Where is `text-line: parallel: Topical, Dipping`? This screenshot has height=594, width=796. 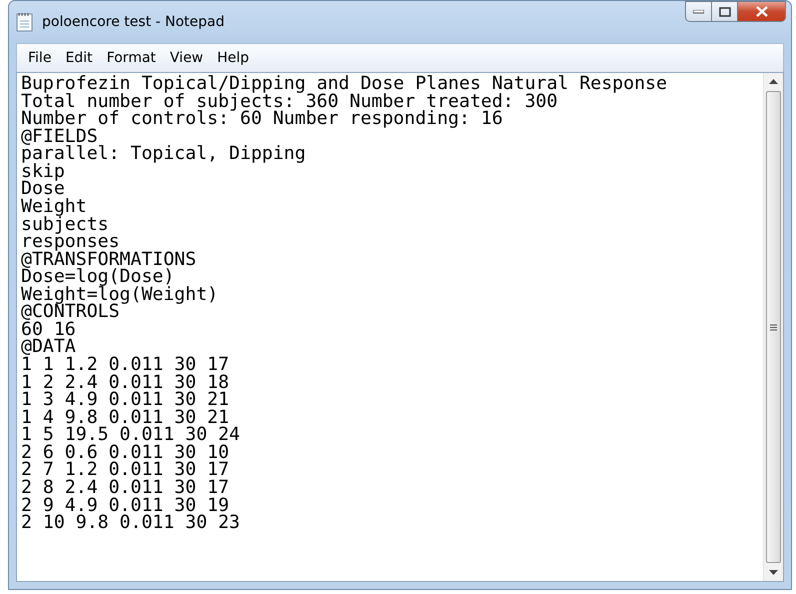
text-line: parallel: Topical, Dipping is located at coordinates (163, 154).